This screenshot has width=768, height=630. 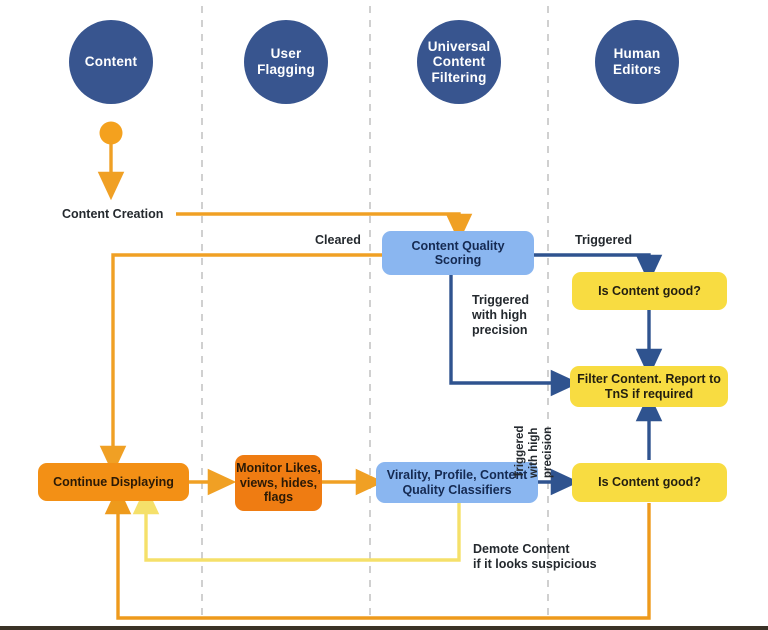 I want to click on node-label-content-quality-scoring: Content Quality Scoring, so click(x=458, y=252).